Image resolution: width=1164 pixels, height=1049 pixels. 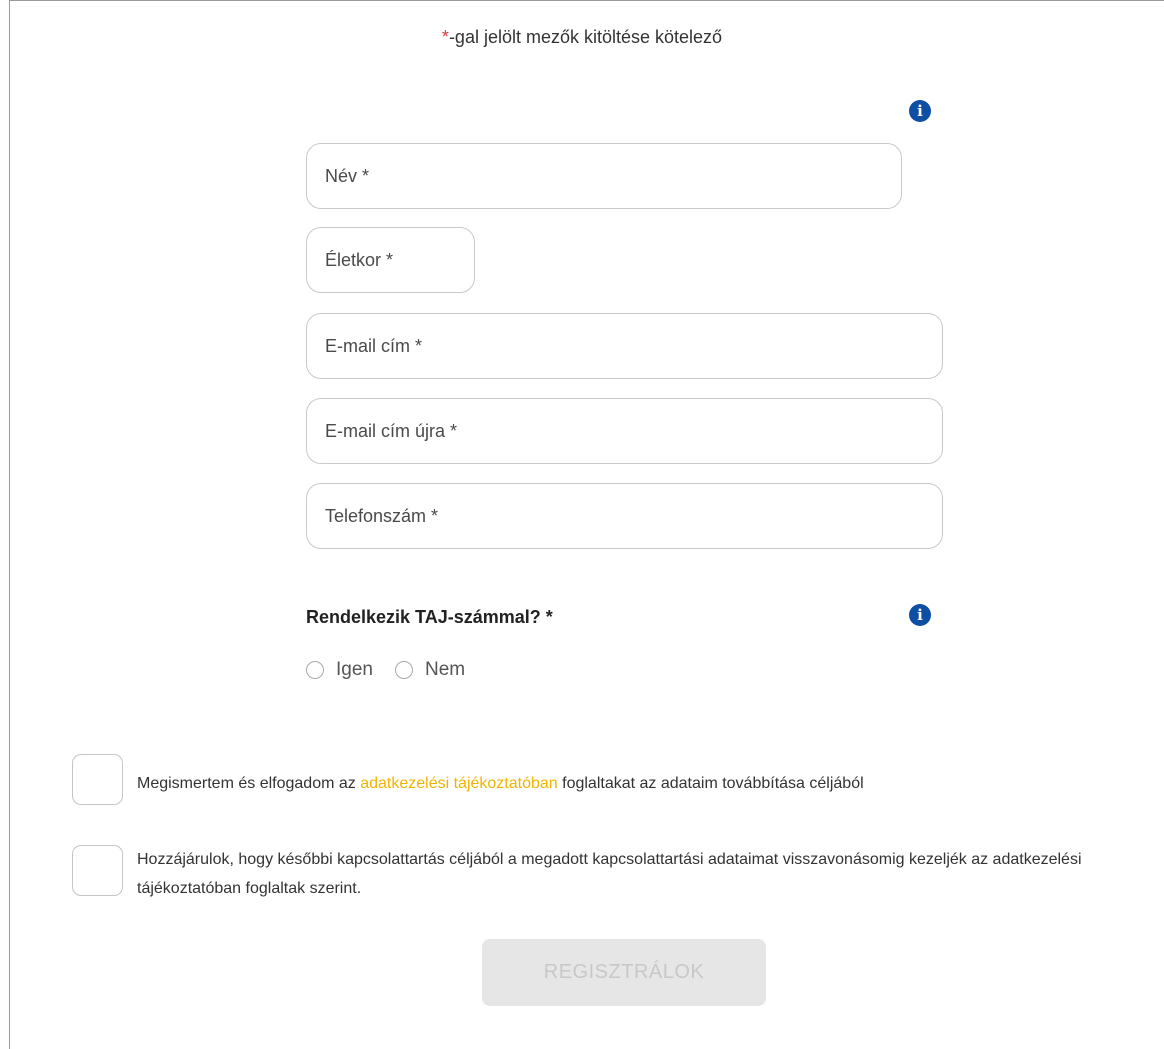 I want to click on contact-consent-checkbox, so click(x=97, y=870).